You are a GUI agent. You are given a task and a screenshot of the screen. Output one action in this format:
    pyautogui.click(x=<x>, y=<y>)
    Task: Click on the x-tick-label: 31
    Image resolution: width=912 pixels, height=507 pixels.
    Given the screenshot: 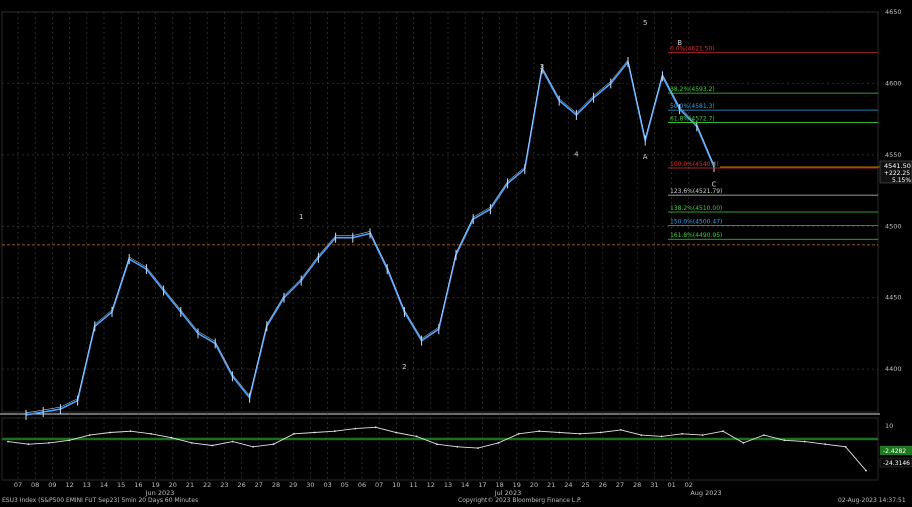 What is the action you would take?
    pyautogui.click(x=654, y=485)
    